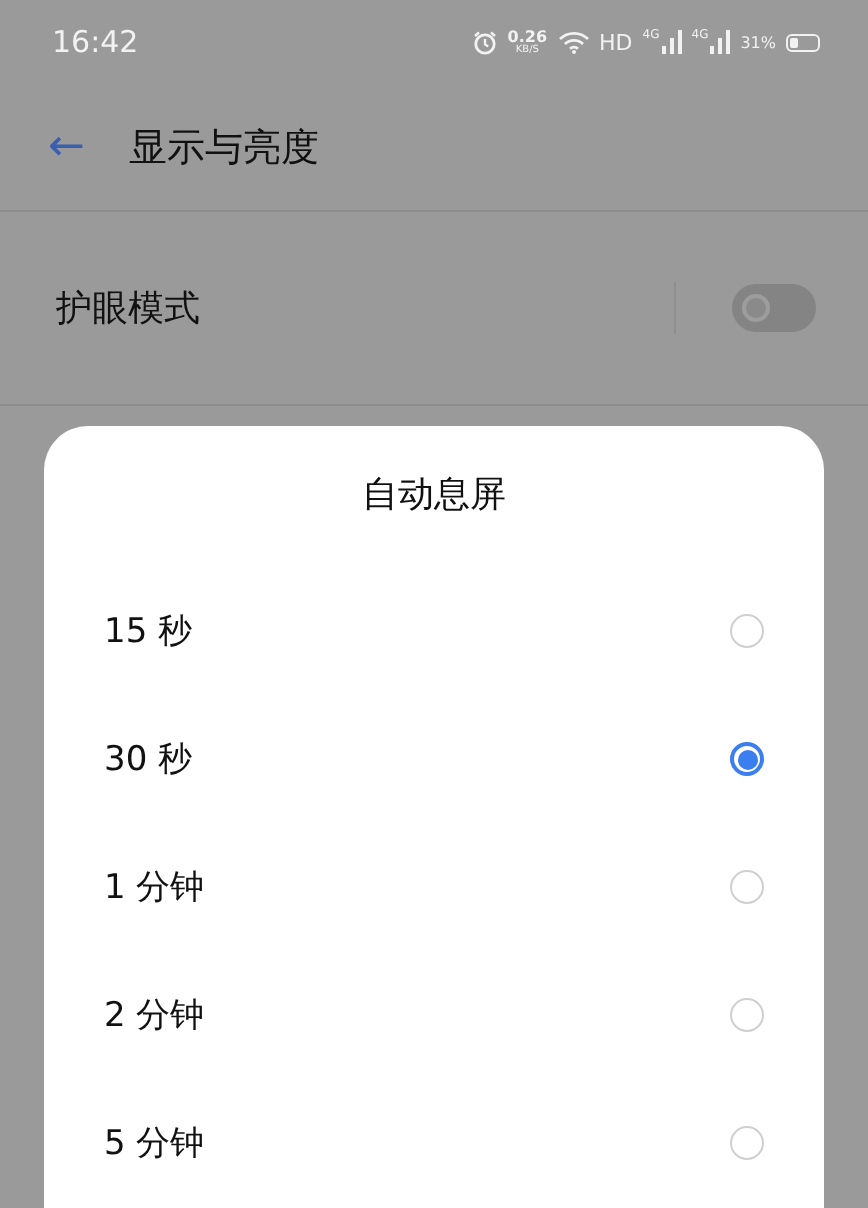  Describe the element at coordinates (527, 37) in the screenshot. I see `network-speed: 0.26` at that location.